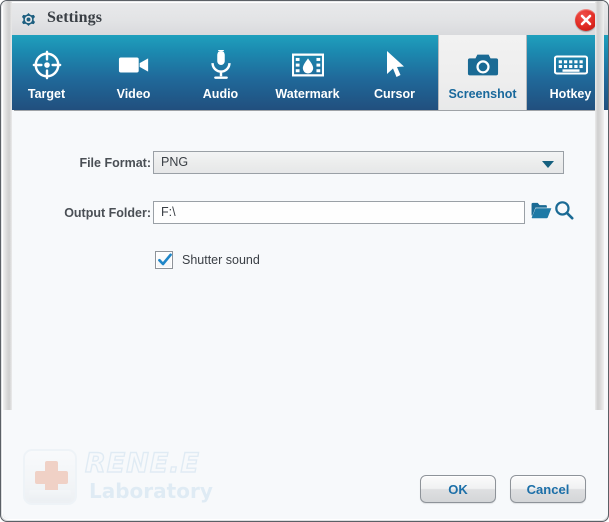  What do you see at coordinates (305, 110) in the screenshot?
I see `panel-divider` at bounding box center [305, 110].